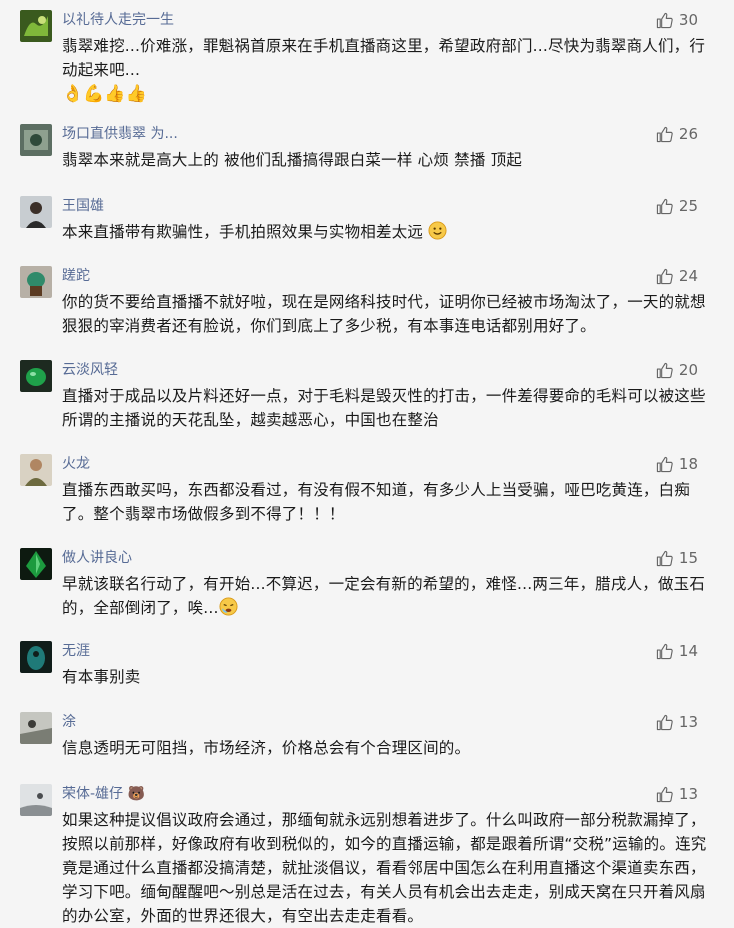 This screenshot has width=734, height=928. What do you see at coordinates (688, 20) in the screenshot?
I see `like-count: 30` at bounding box center [688, 20].